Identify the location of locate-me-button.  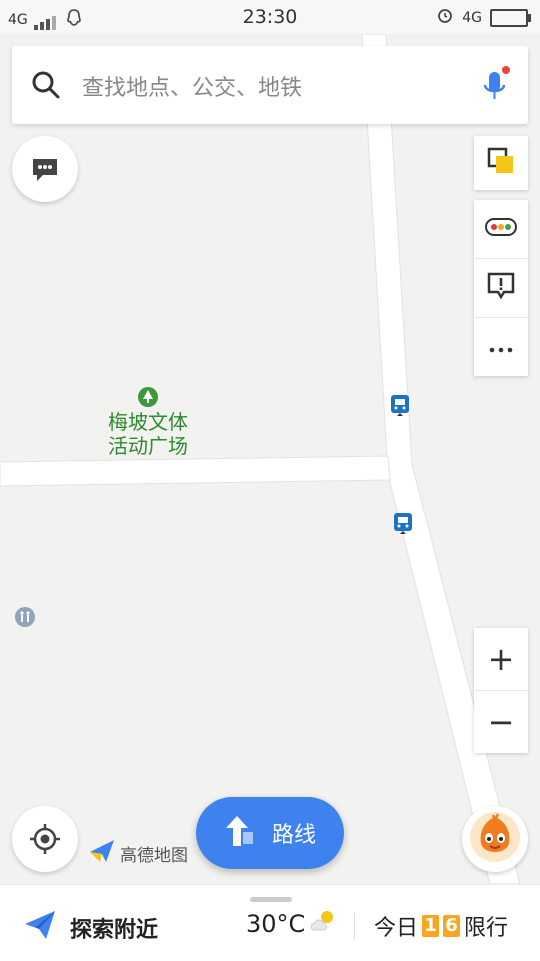
(45, 839).